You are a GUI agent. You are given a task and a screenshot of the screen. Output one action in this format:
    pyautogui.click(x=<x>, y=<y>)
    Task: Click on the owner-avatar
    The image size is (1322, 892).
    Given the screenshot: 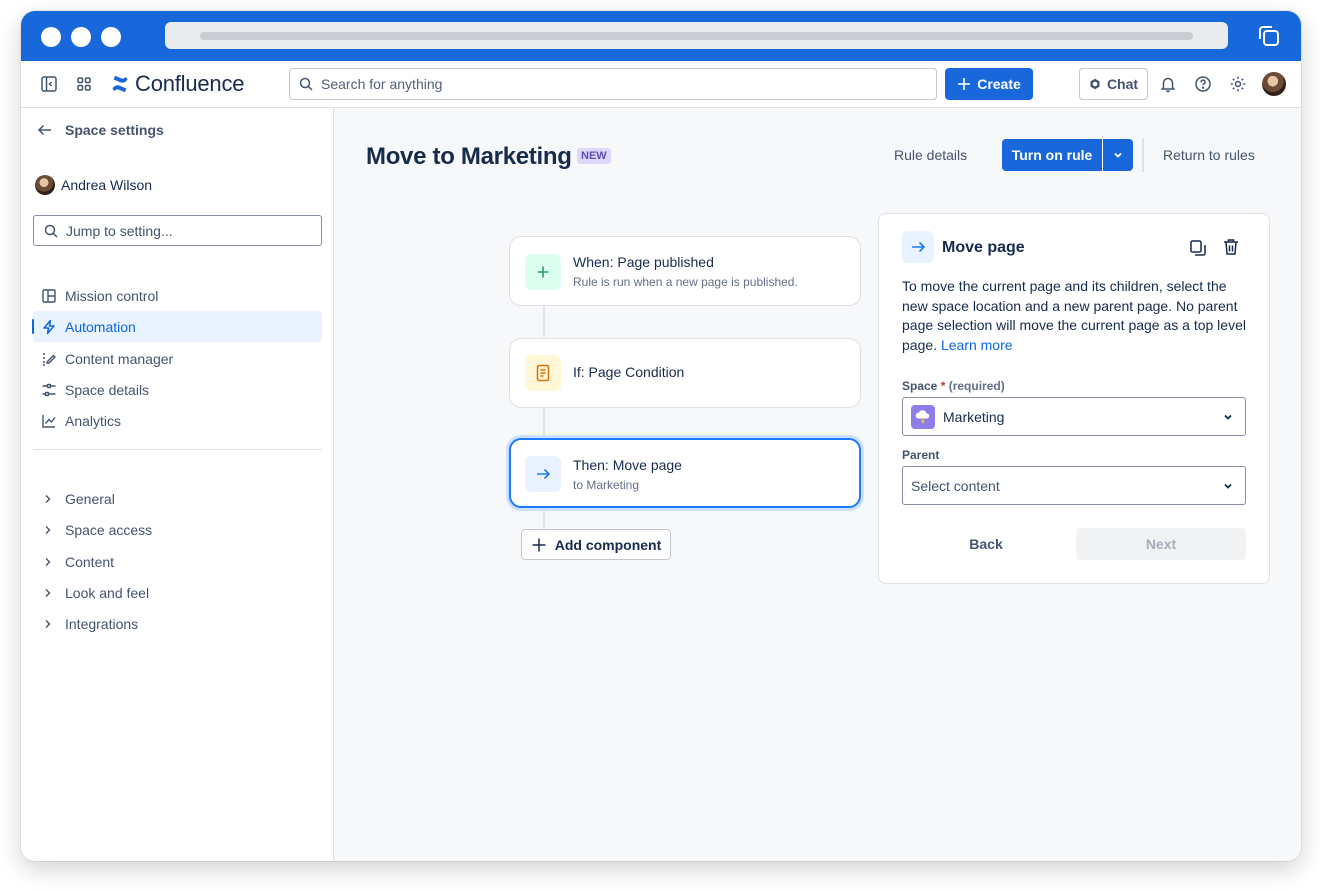 What is the action you would take?
    pyautogui.click(x=45, y=185)
    